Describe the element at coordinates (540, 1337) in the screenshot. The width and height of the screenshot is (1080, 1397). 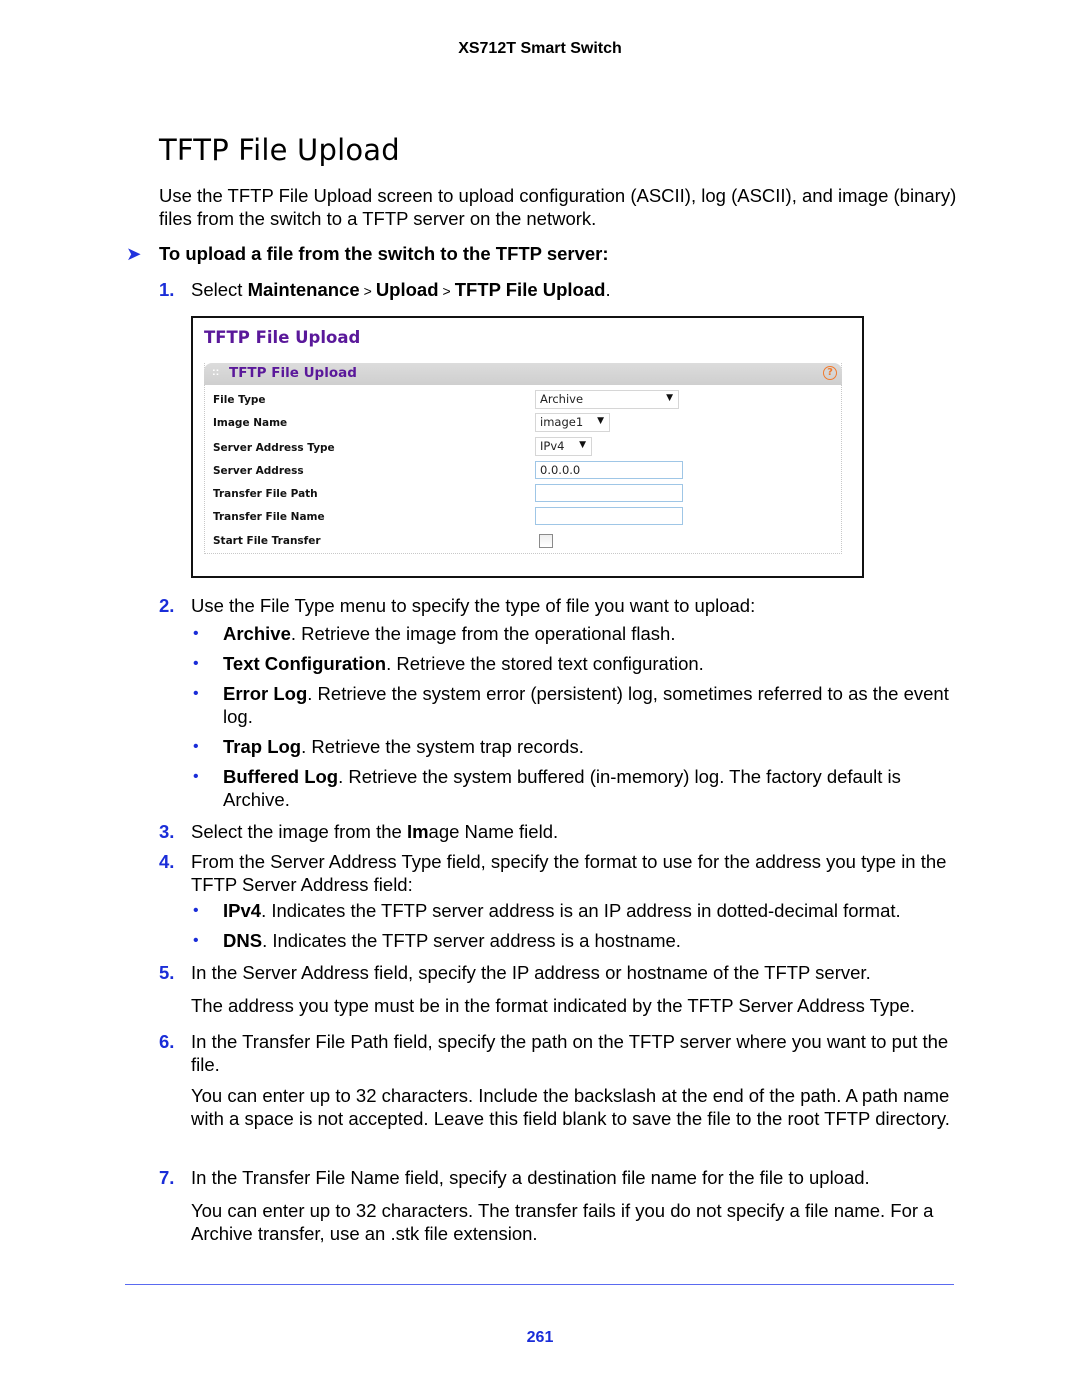
I see `page-number: 261` at that location.